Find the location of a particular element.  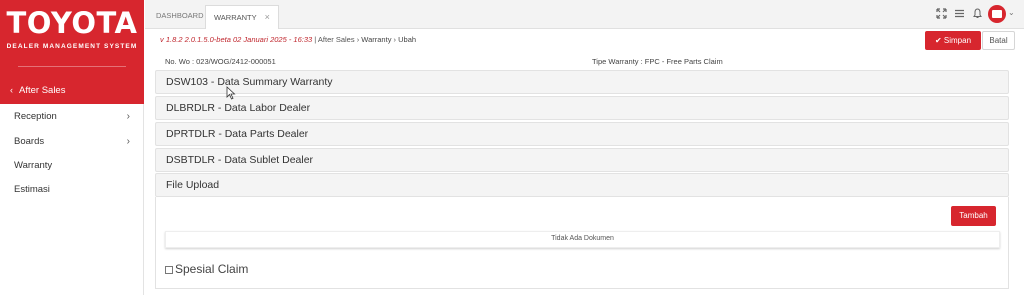

sidebar-item-label: Estimasi is located at coordinates (32, 189).